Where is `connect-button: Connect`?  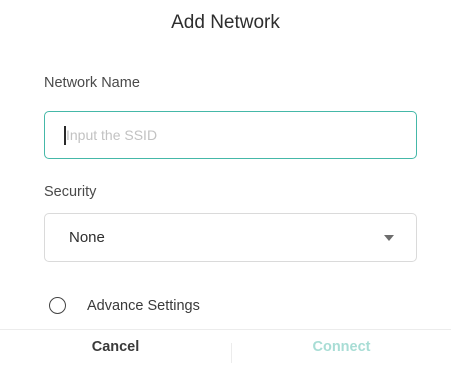 connect-button: Connect is located at coordinates (341, 347).